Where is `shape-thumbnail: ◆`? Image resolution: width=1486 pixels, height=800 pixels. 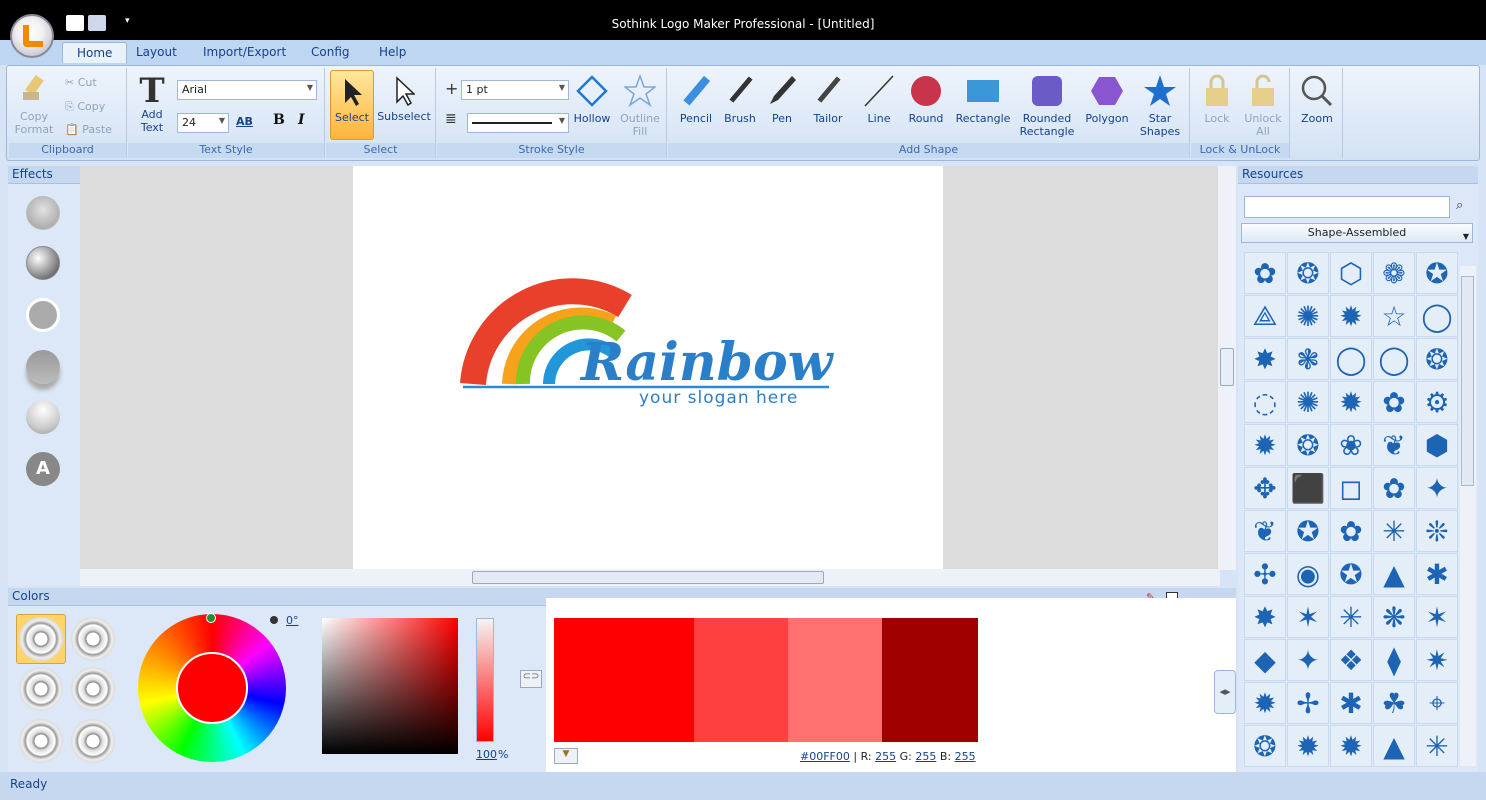 shape-thumbnail: ◆ is located at coordinates (1265, 660).